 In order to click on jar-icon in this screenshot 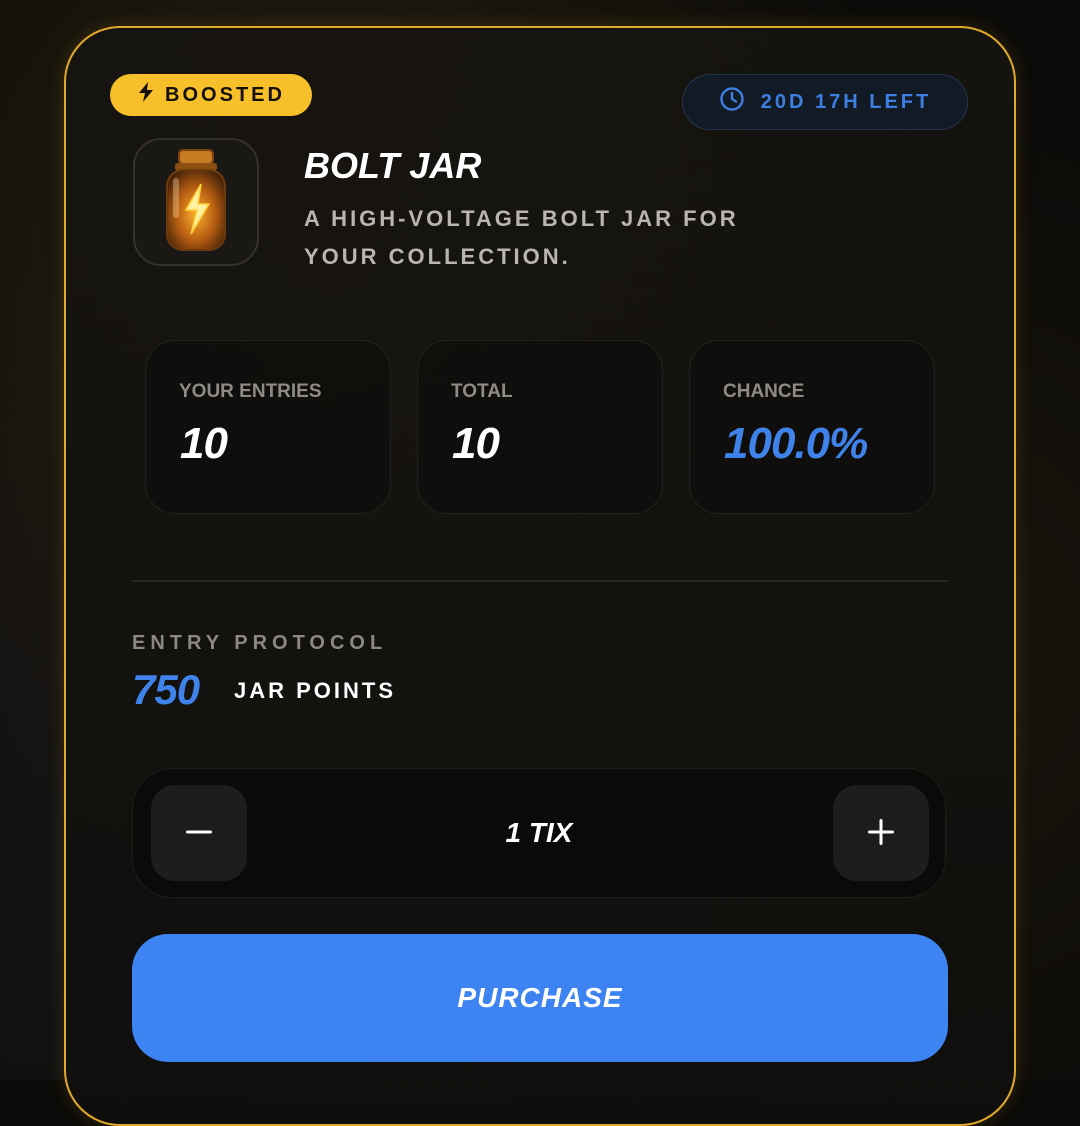, I will do `click(196, 202)`.